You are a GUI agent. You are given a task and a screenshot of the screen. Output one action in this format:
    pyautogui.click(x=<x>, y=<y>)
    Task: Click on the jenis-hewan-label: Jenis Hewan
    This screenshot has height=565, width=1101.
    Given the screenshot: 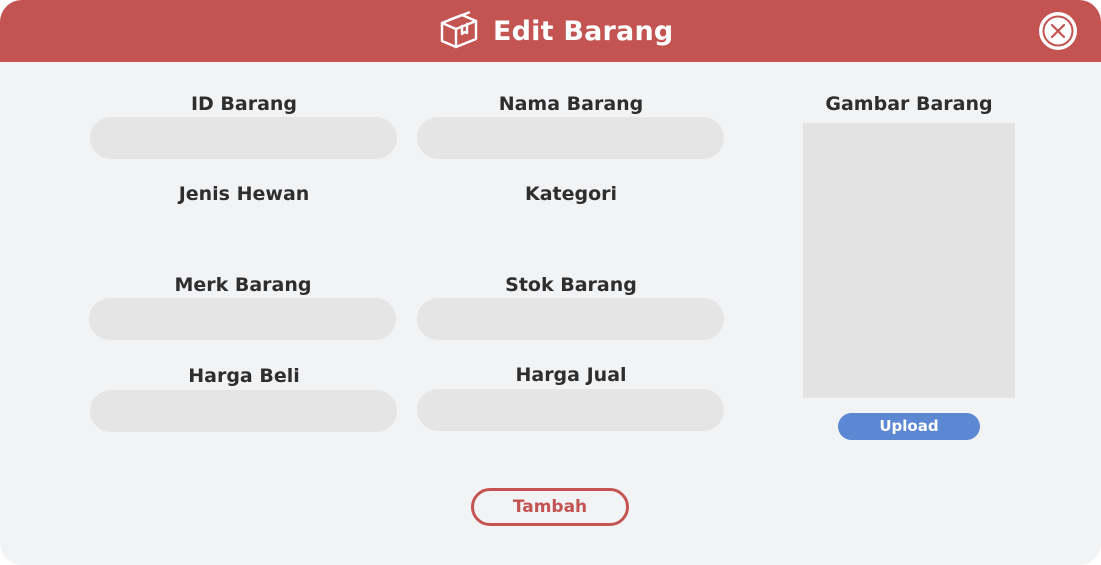 What is the action you would take?
    pyautogui.click(x=244, y=194)
    